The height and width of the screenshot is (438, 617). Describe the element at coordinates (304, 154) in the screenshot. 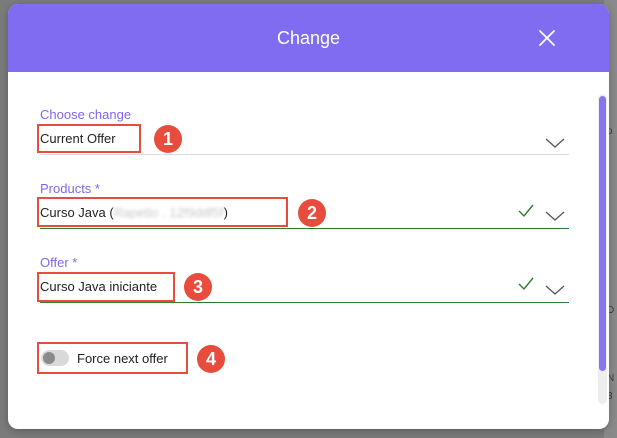

I see `choose-change-underline` at that location.